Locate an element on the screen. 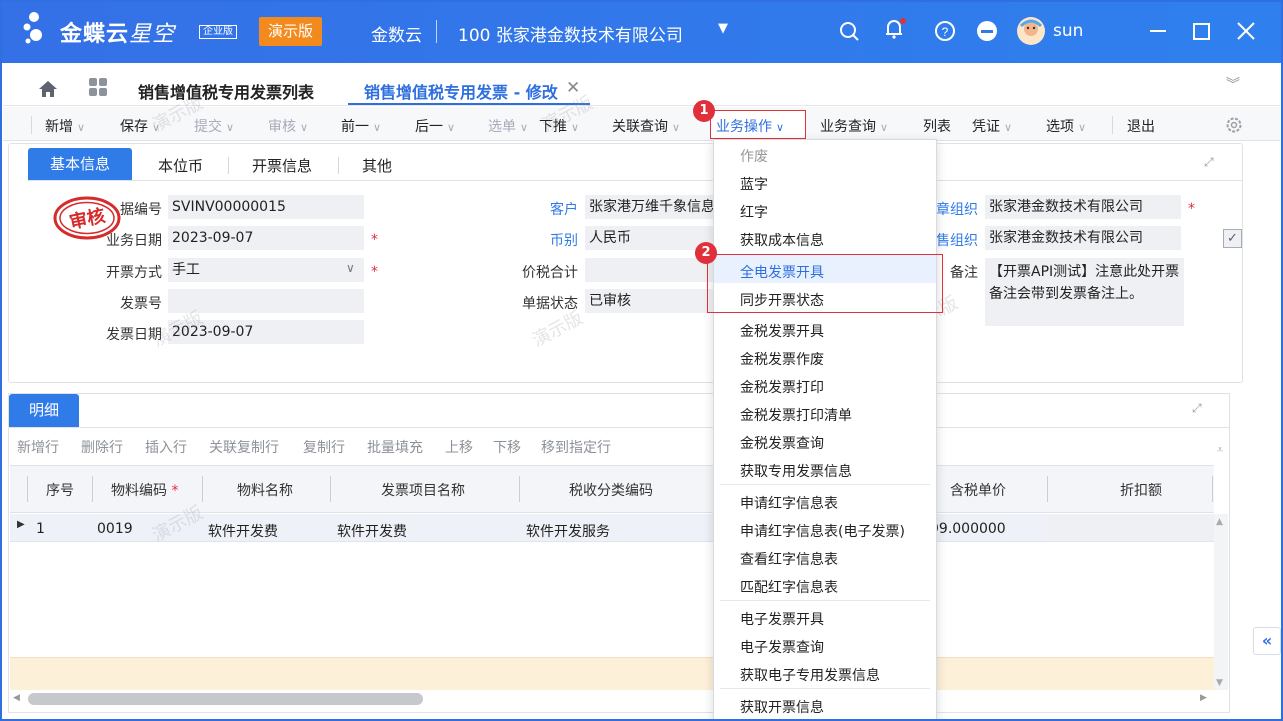 Image resolution: width=1283 pixels, height=721 pixels. tab-invoice-list: 销售增值税专用发票列表 is located at coordinates (226, 91).